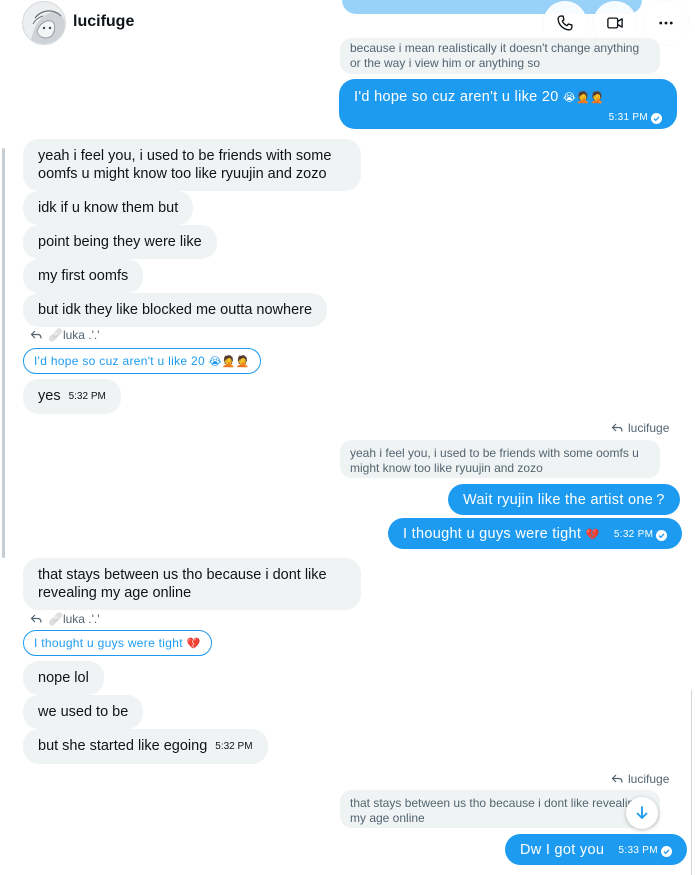 This screenshot has width=695, height=875. What do you see at coordinates (456, 97) in the screenshot?
I see `message-text: I'd hope so cuz aren't u like 20` at bounding box center [456, 97].